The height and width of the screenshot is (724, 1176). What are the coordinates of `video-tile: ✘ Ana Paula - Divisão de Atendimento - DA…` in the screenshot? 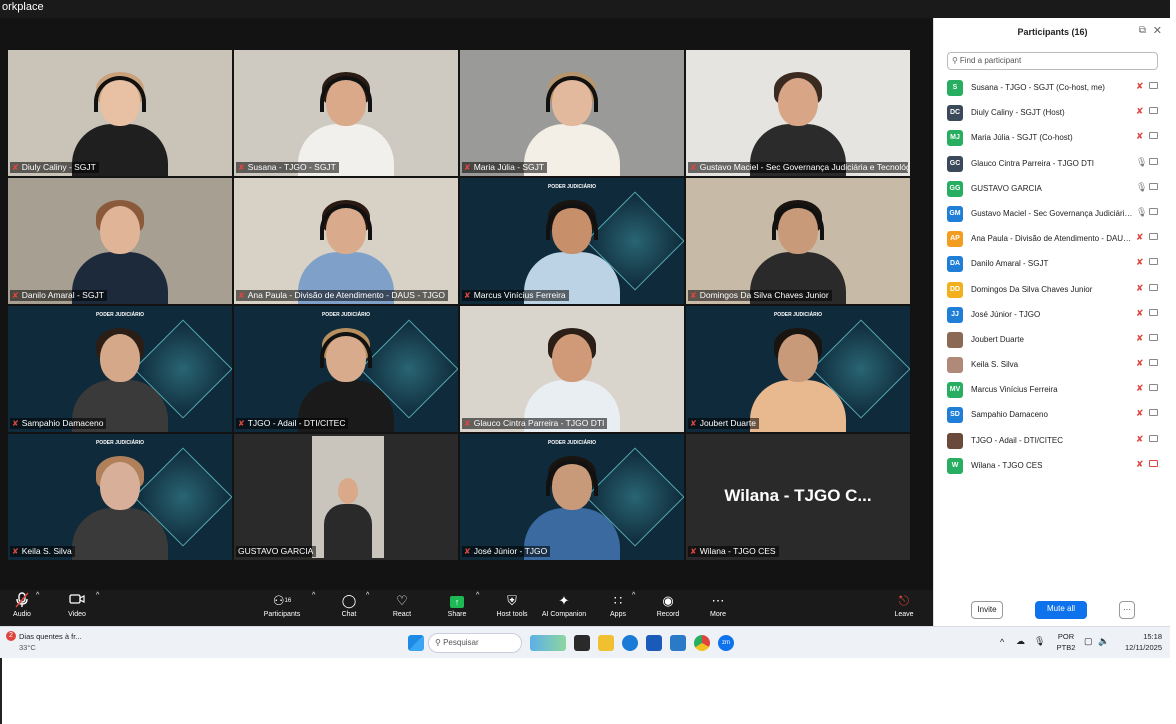 It's located at (346, 241).